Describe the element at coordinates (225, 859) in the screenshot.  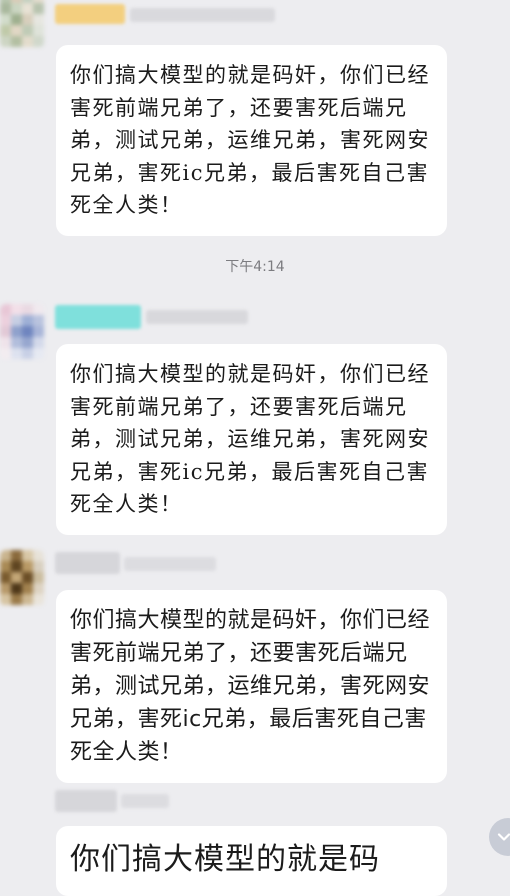
I see `message-text: 你们搞大模型的就是码` at that location.